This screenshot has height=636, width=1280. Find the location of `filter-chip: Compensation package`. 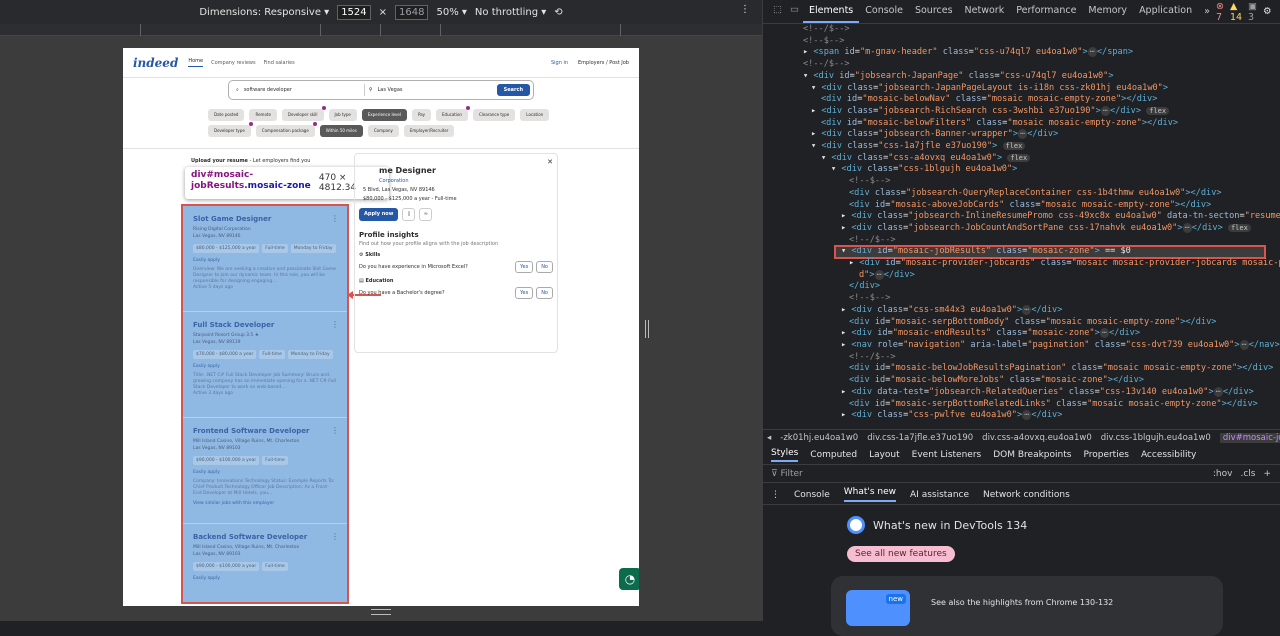

filter-chip: Compensation package is located at coordinates (286, 129).